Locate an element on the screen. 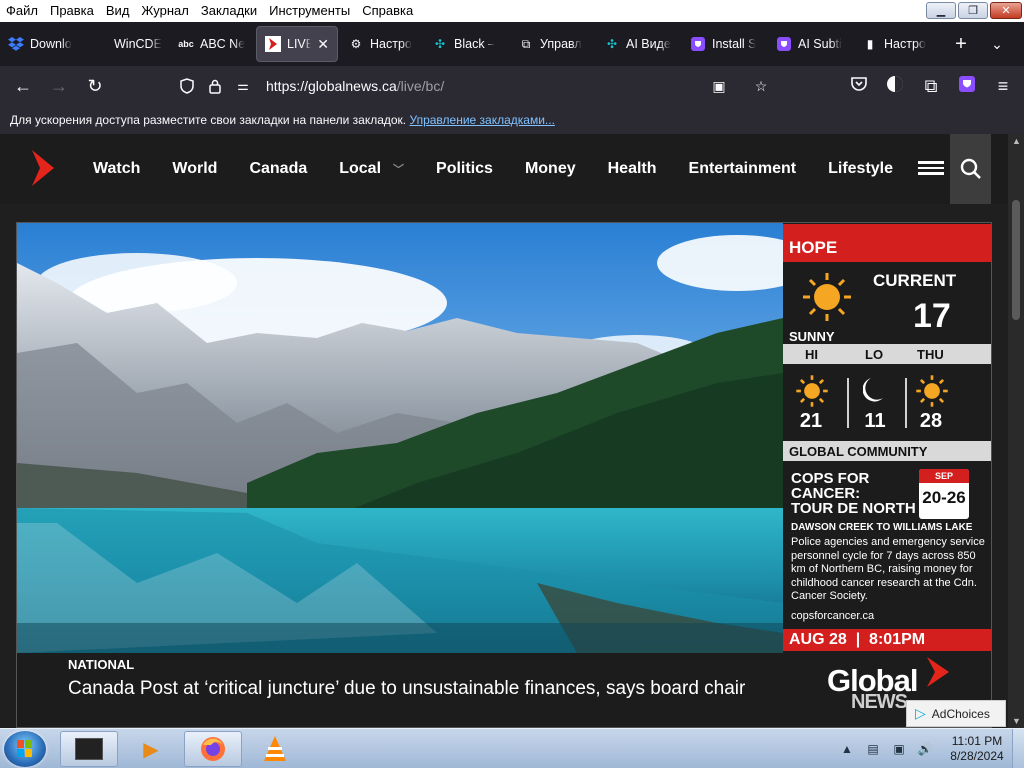 This screenshot has width=1024, height=768. nav-money: Money is located at coordinates (550, 169).